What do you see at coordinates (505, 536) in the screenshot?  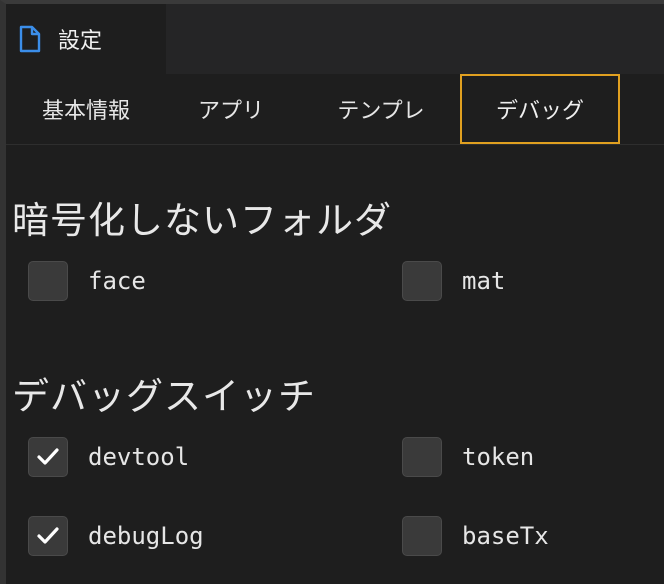 I see `basetx-label: baseTx` at bounding box center [505, 536].